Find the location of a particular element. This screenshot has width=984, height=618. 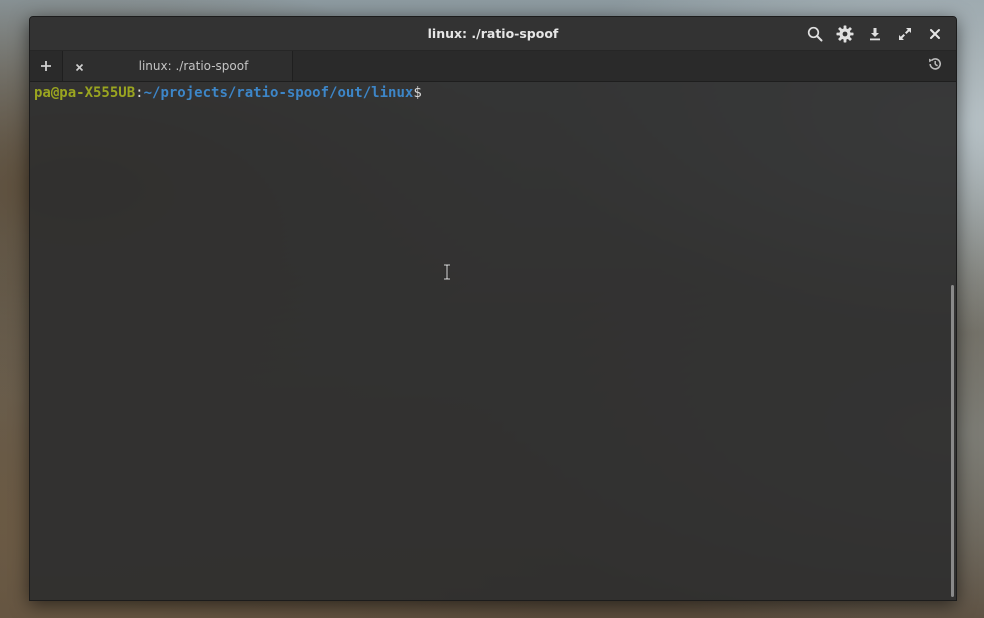

scrollbar is located at coordinates (952, 441).